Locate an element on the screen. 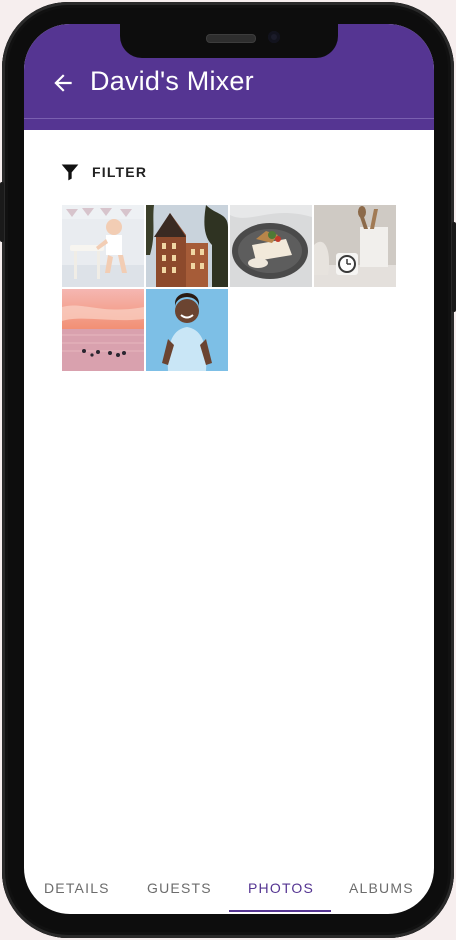 Image resolution: width=456 pixels, height=940 pixels. speaker-grille is located at coordinates (231, 38).